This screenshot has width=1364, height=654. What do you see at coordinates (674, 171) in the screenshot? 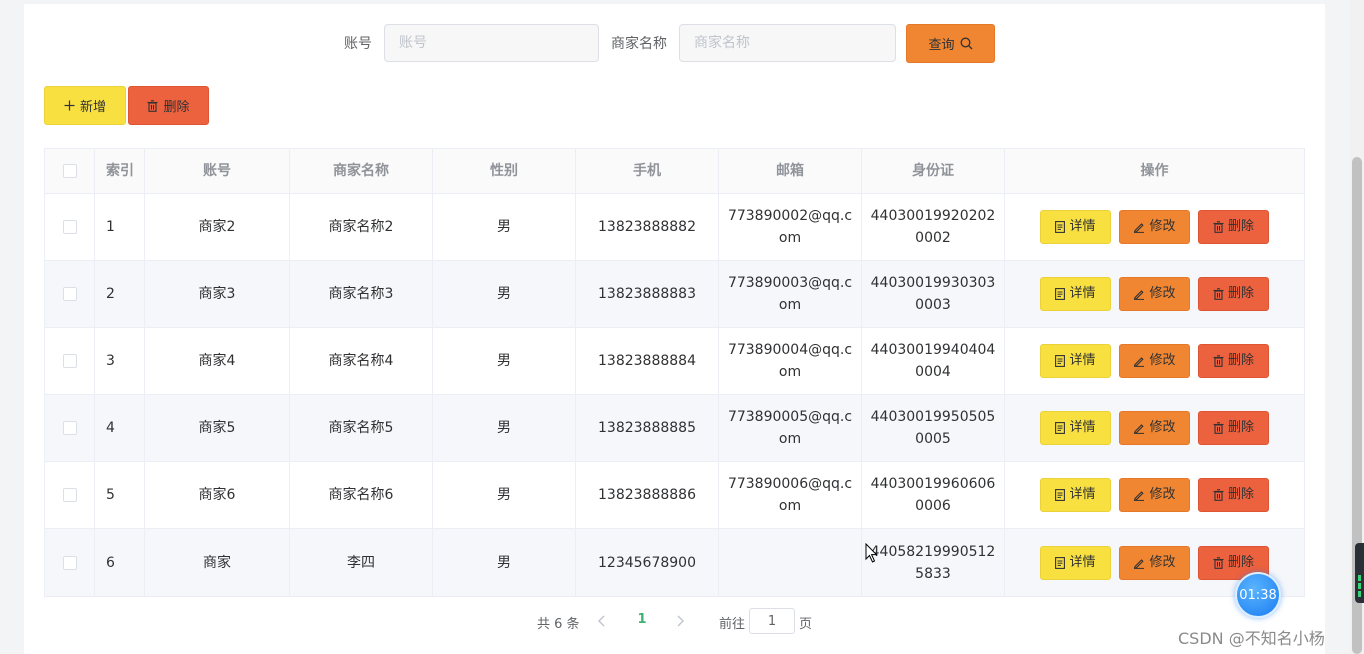
I see `table-header-row: 索引 账号 商家名称 性别 手机 邮箱 身份证 操作` at bounding box center [674, 171].